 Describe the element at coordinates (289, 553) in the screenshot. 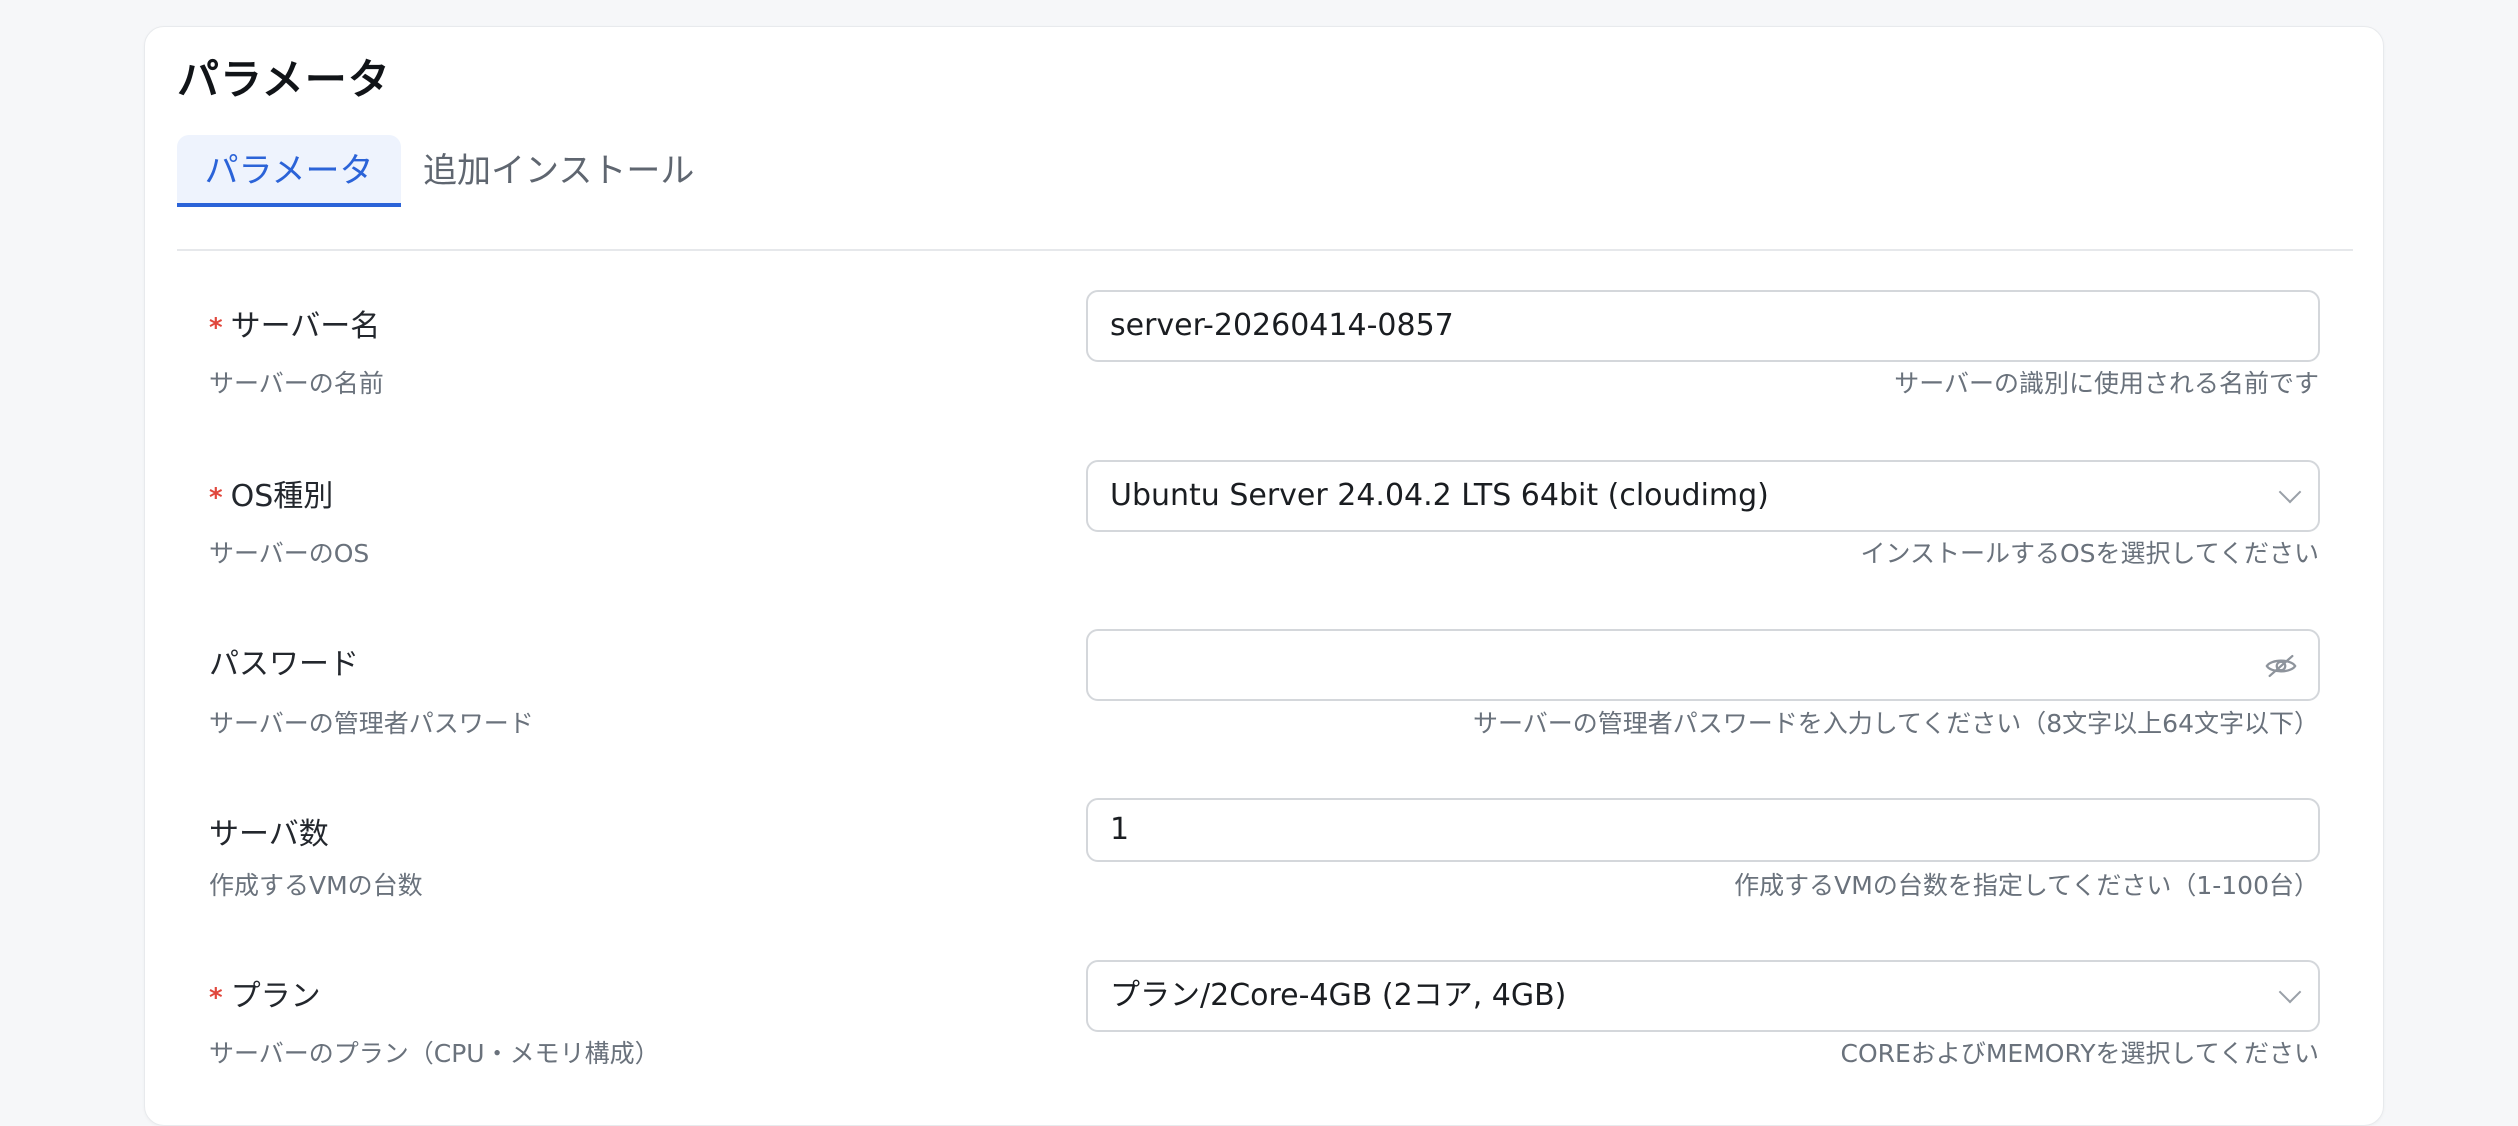

I see `os-type-description: サーバーのOS` at that location.